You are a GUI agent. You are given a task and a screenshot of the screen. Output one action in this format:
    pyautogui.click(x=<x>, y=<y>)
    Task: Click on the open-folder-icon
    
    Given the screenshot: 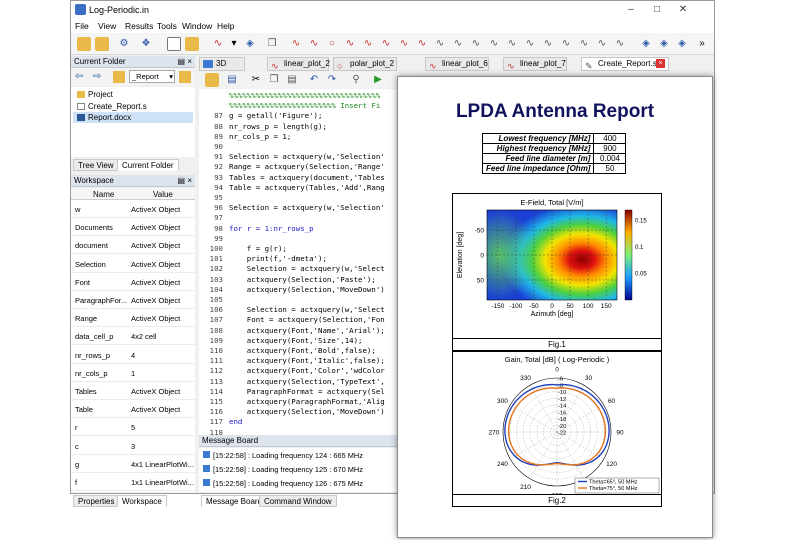 What is the action you would take?
    pyautogui.click(x=84, y=44)
    